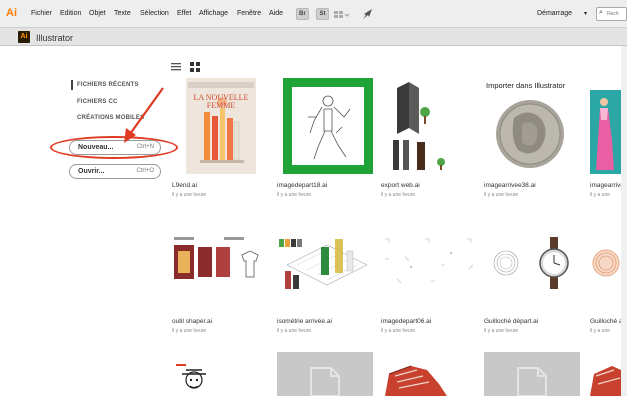  I want to click on arrange-documents-icon, so click(342, 14).